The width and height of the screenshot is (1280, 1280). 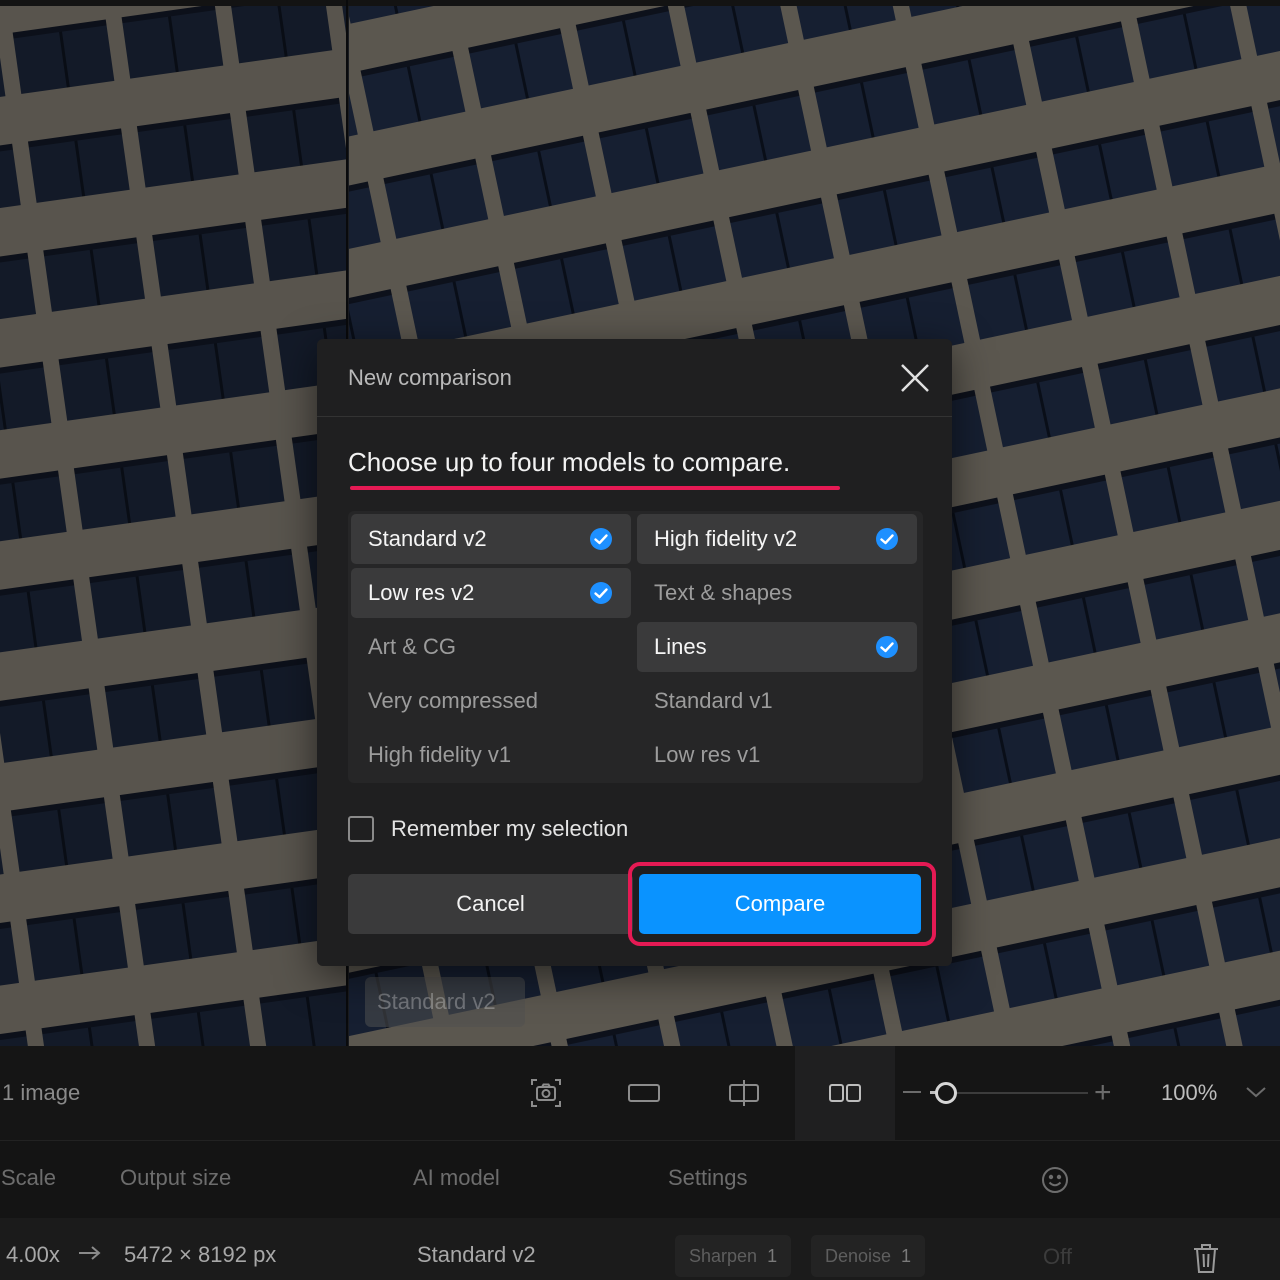 What do you see at coordinates (1206, 1258) in the screenshot?
I see `trash-icon` at bounding box center [1206, 1258].